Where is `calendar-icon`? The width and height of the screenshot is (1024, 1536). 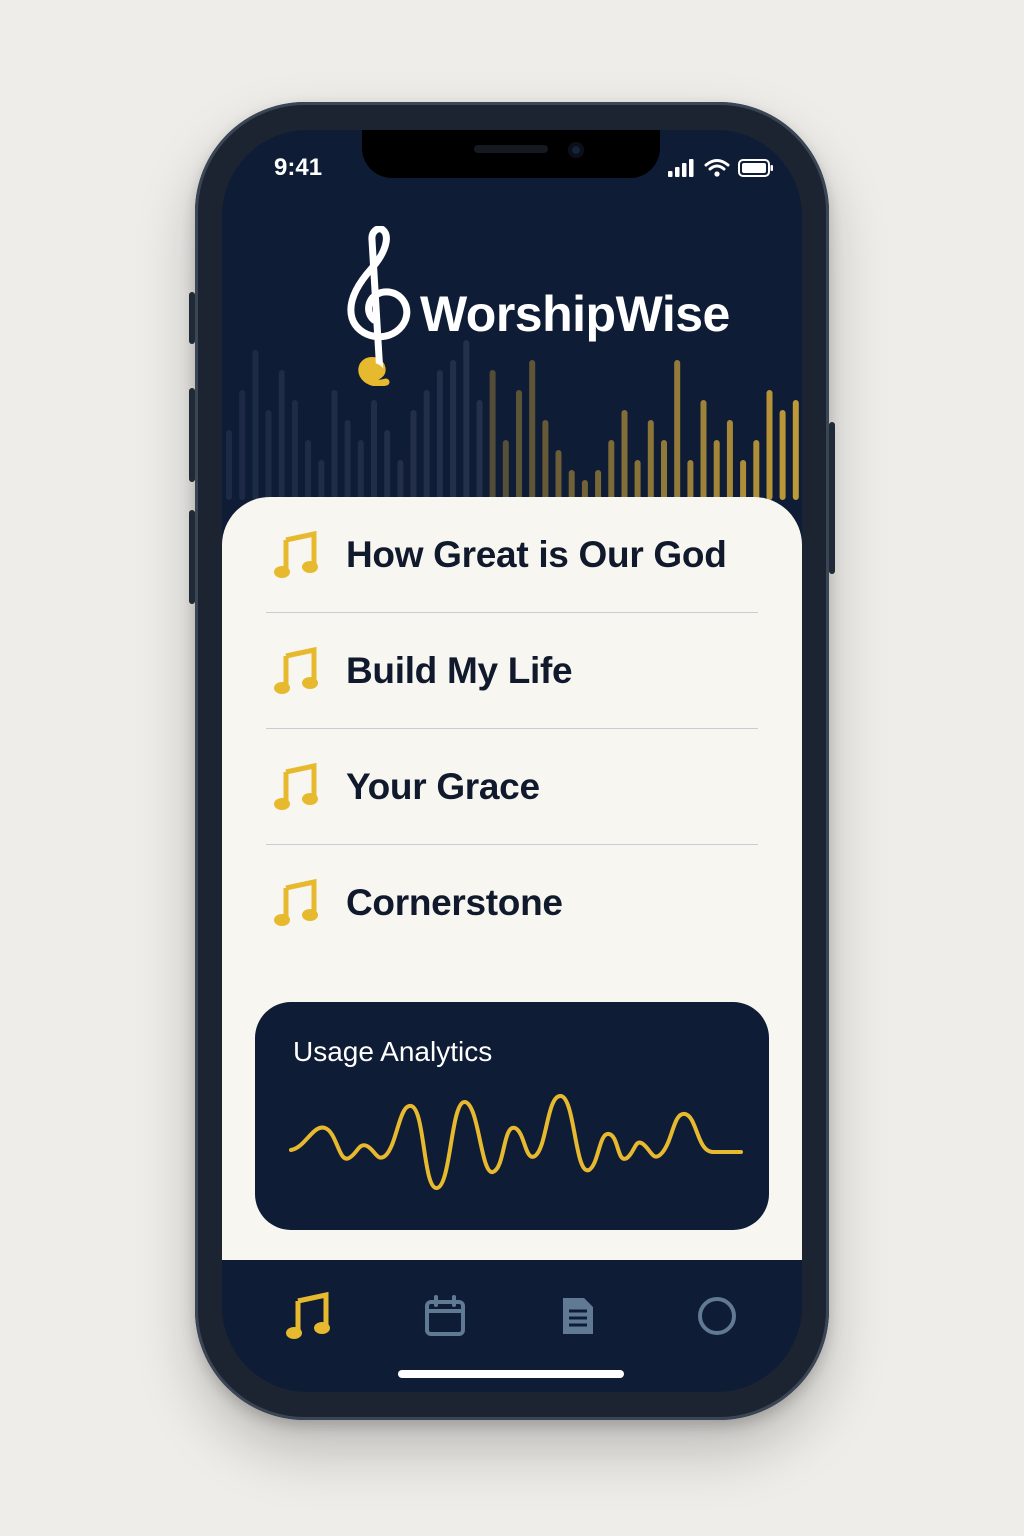
calendar-icon is located at coordinates (445, 1318).